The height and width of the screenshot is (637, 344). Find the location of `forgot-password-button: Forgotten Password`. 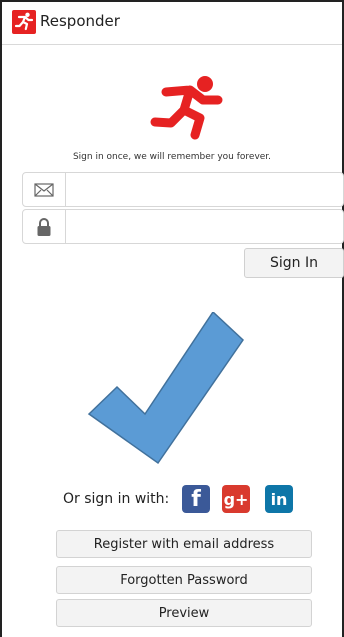

forgot-password-button: Forgotten Password is located at coordinates (184, 580).